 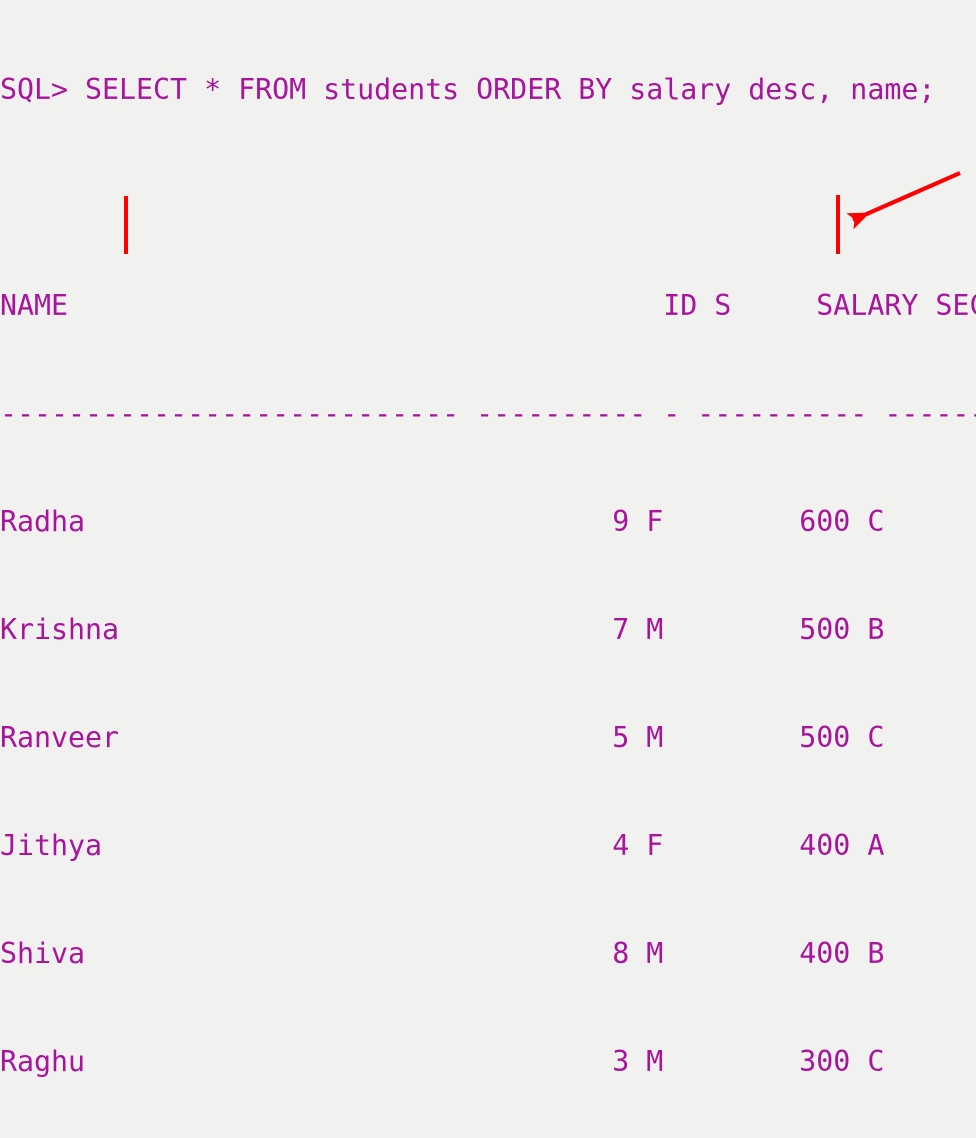 I want to click on table-row: Radha 9 F 600 C, so click(x=442, y=521).